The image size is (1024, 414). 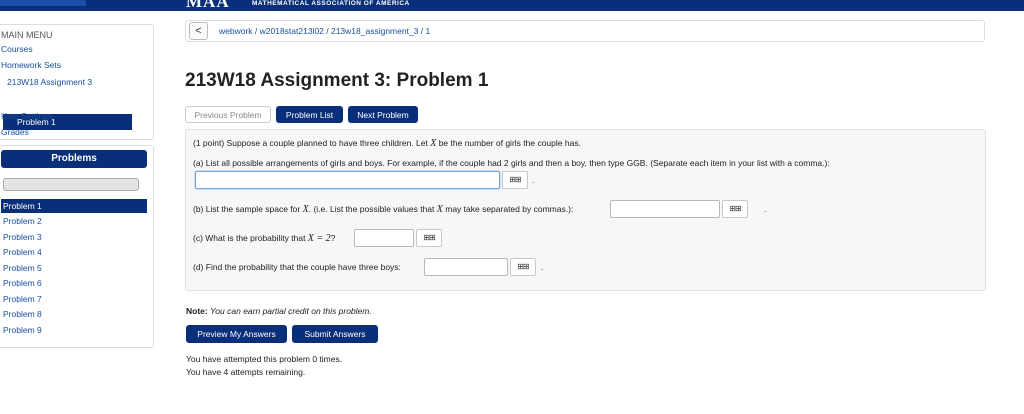 What do you see at coordinates (383, 114) in the screenshot?
I see `next-problem-button: Next Problem` at bounding box center [383, 114].